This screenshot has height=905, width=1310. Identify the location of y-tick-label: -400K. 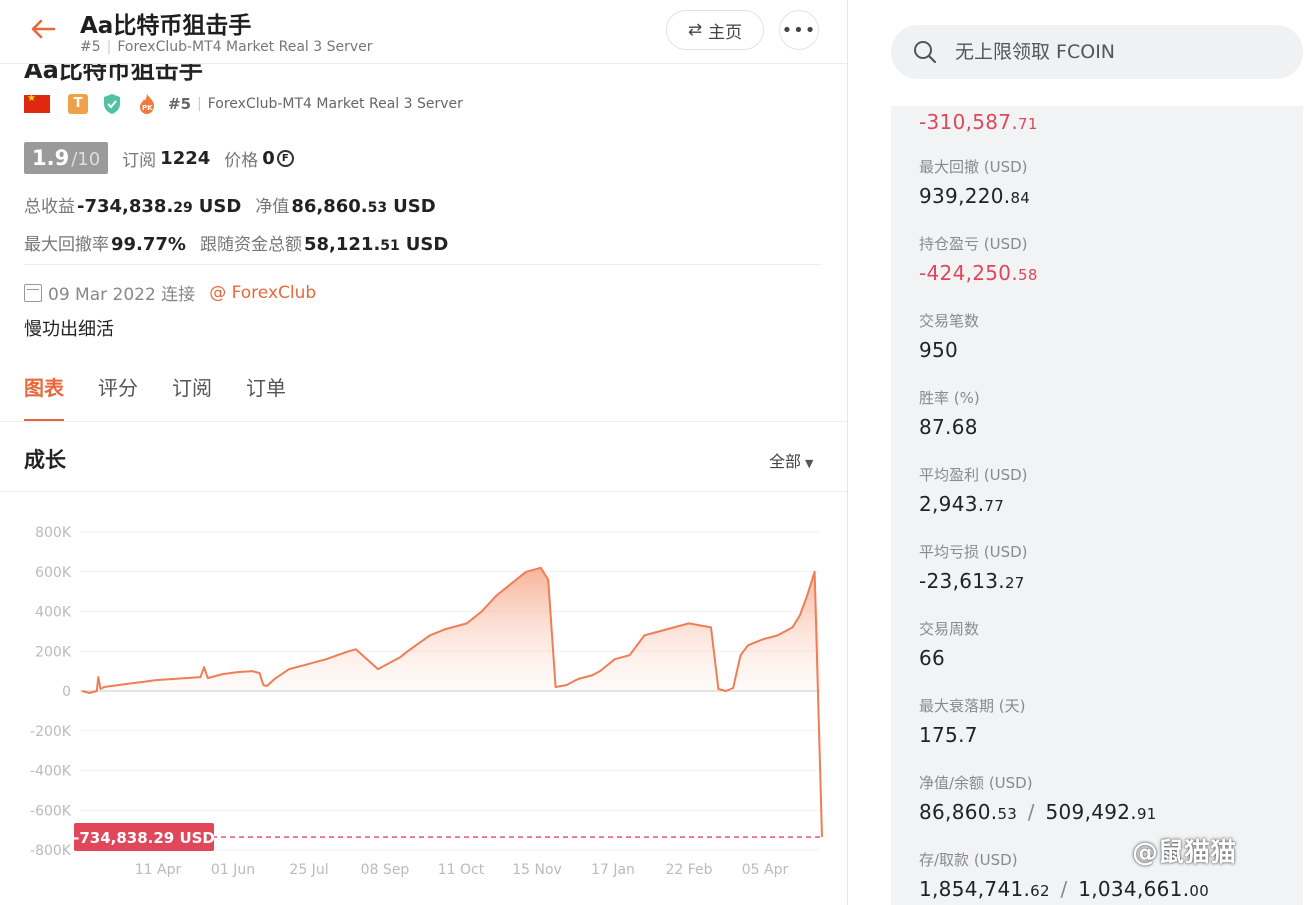
(51, 772).